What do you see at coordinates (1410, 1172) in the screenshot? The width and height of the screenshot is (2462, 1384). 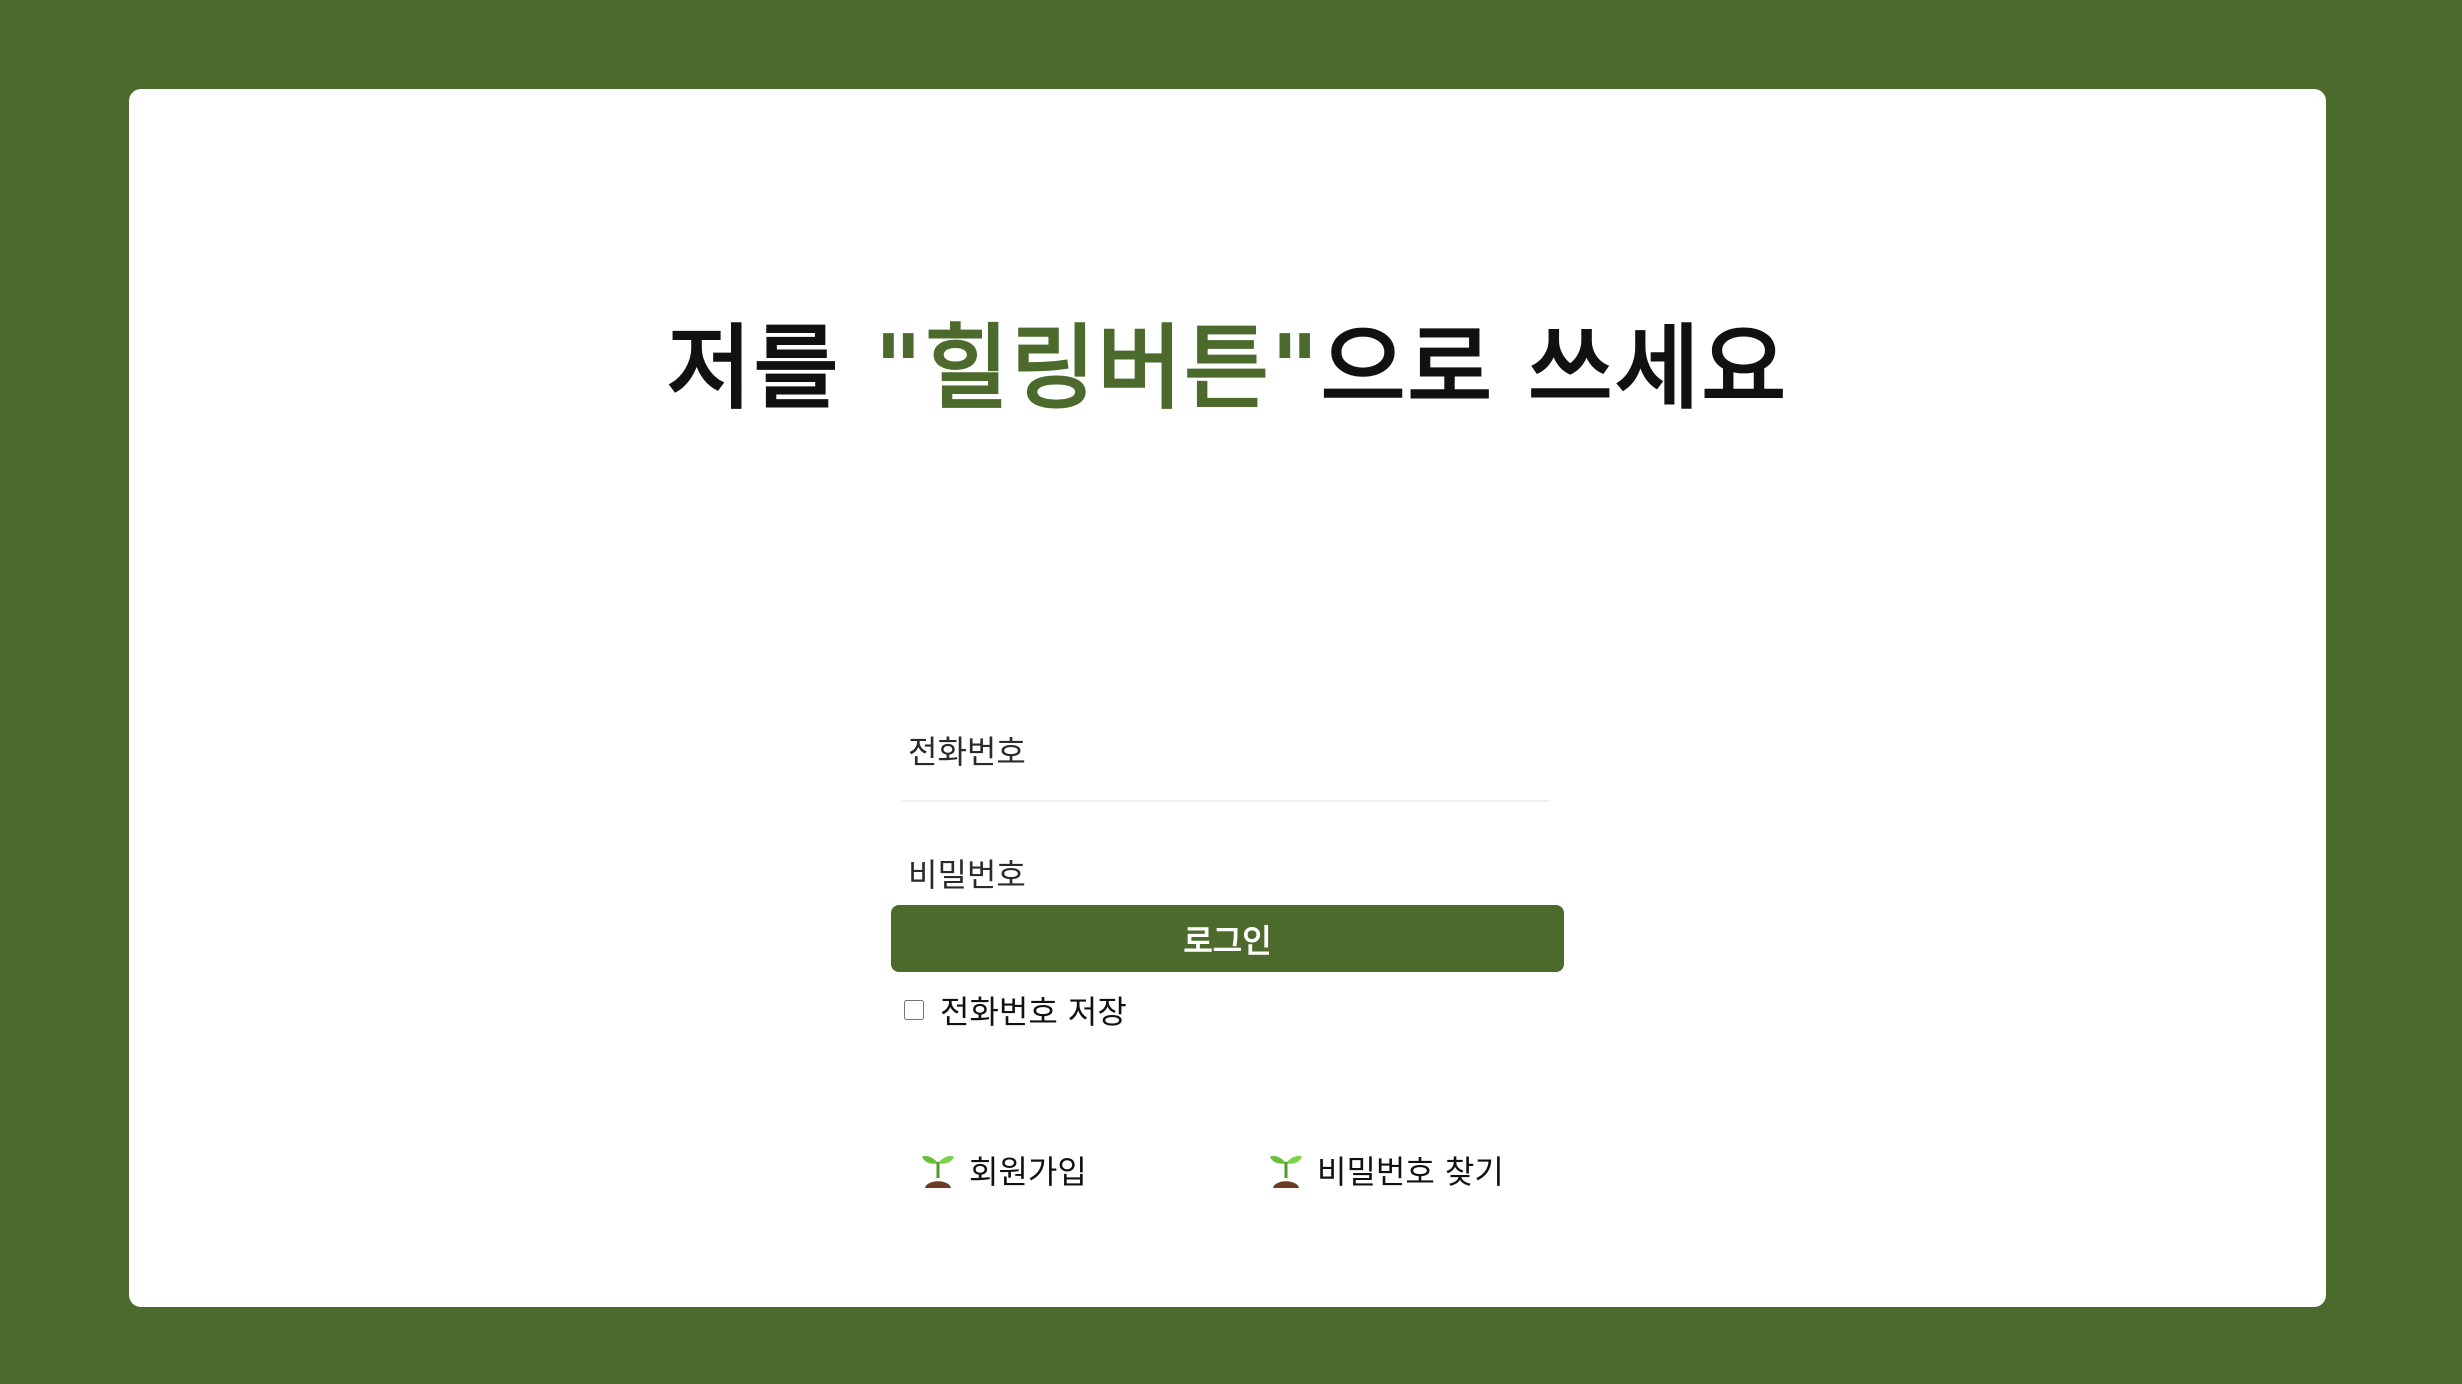 I see `find-password-label: 비밀번호 찾기` at bounding box center [1410, 1172].